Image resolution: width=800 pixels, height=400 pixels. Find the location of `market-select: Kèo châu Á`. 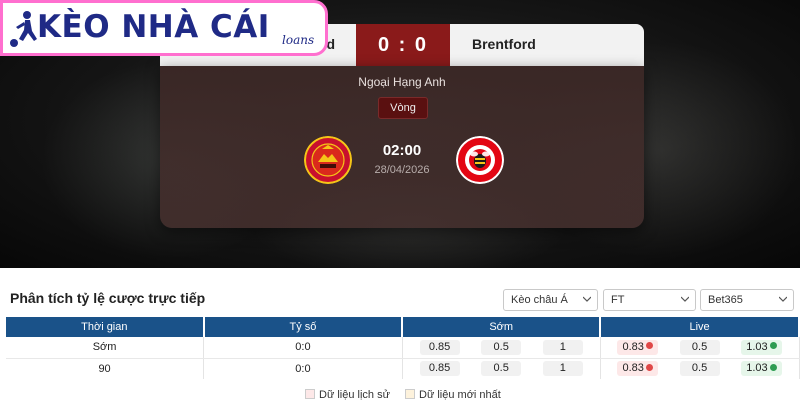

market-select: Kèo châu Á is located at coordinates (550, 300).